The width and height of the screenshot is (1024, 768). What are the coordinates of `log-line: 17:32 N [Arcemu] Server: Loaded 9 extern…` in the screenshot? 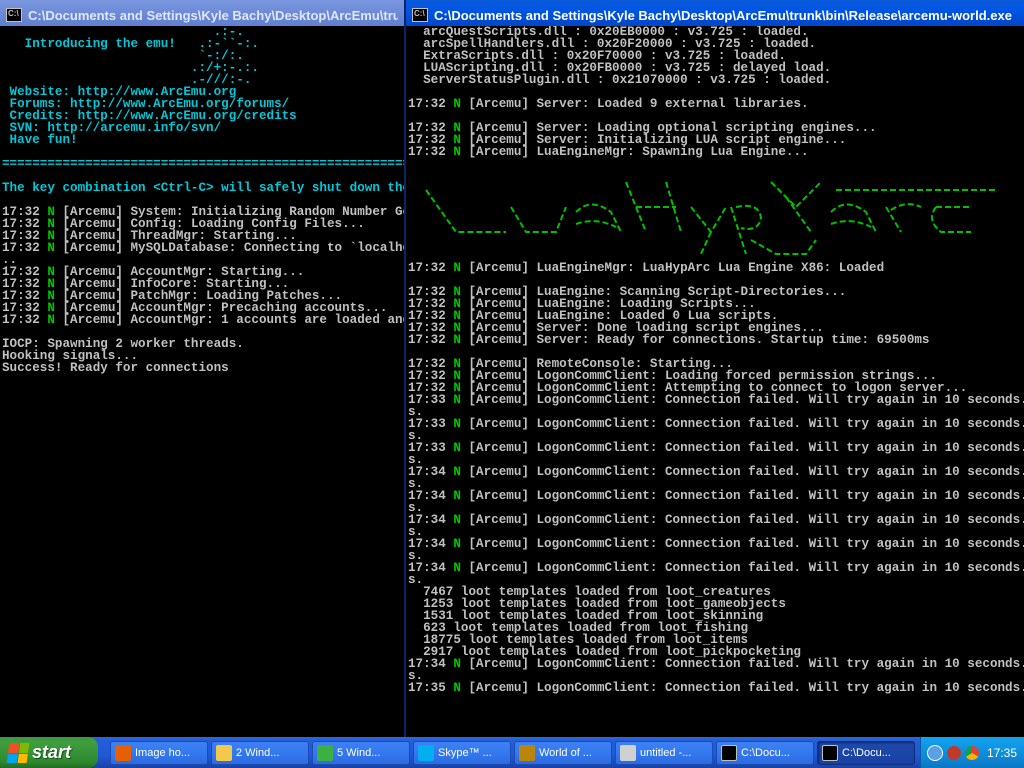 It's located at (716, 104).